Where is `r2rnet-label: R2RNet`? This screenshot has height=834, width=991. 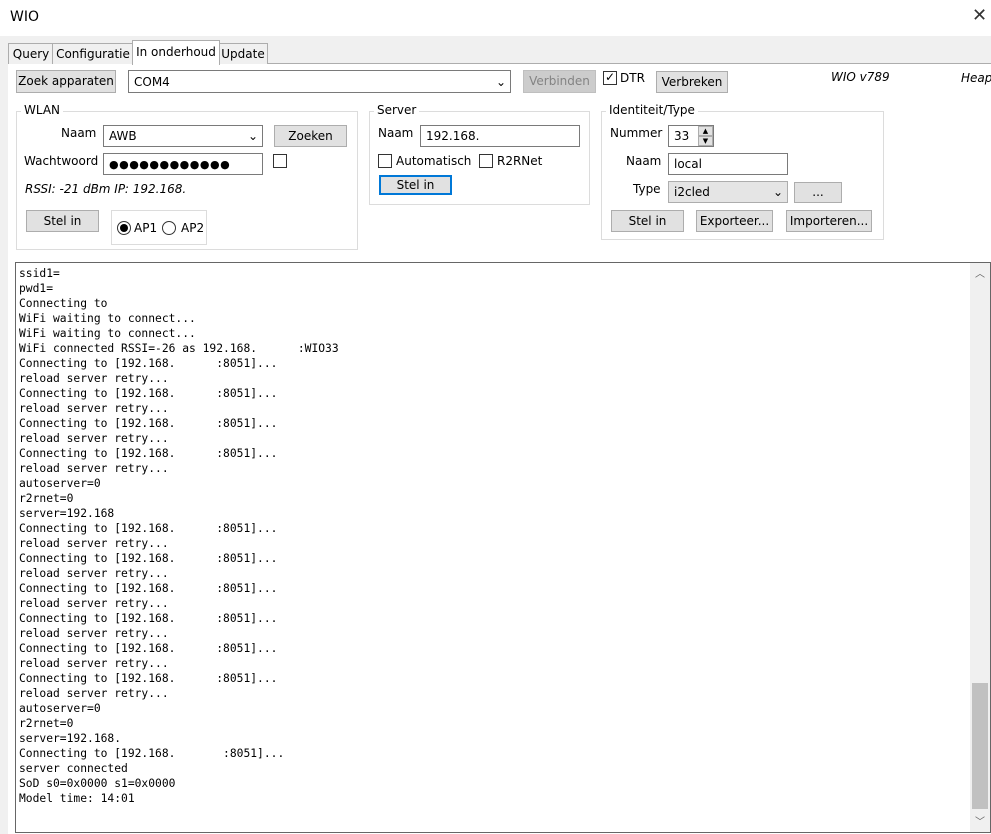
r2rnet-label: R2RNet is located at coordinates (520, 161).